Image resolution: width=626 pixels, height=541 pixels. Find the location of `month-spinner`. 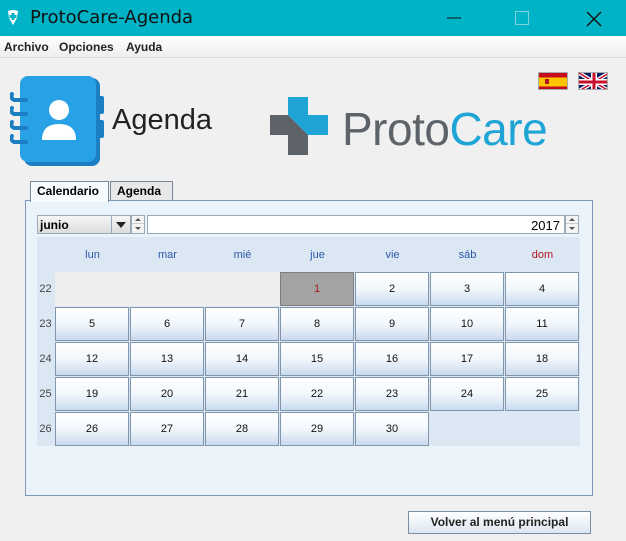

month-spinner is located at coordinates (138, 224).